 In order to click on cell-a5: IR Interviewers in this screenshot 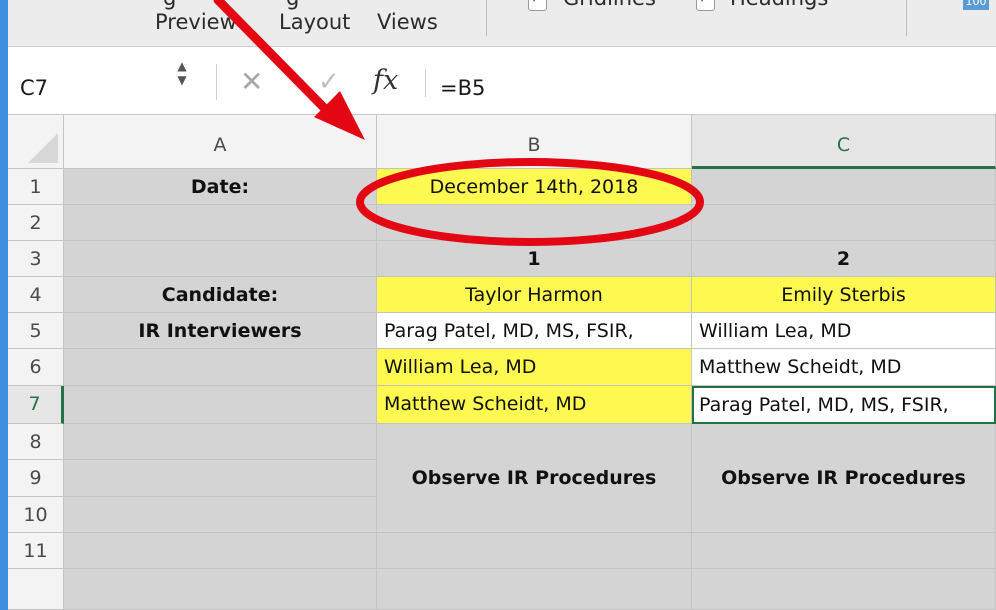, I will do `click(220, 331)`.